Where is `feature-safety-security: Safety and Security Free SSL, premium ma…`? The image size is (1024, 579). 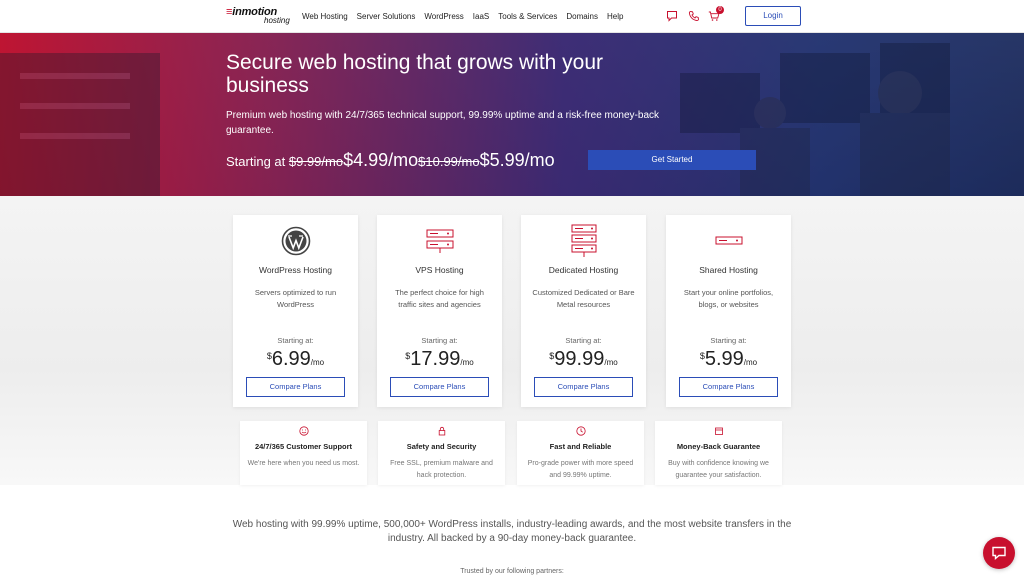 feature-safety-security: Safety and Security Free SSL, premium ma… is located at coordinates (441, 453).